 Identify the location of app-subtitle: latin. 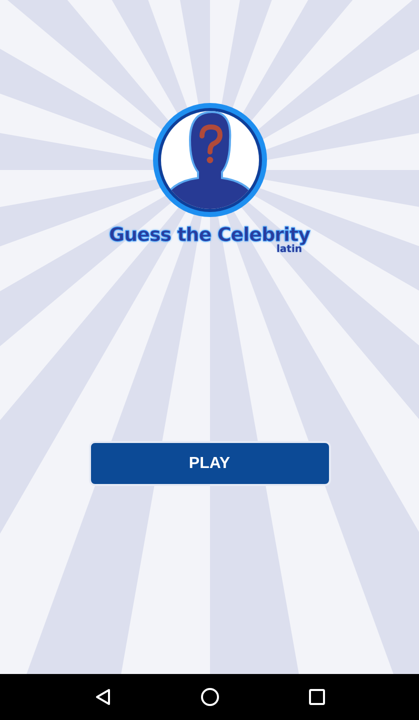
(289, 249).